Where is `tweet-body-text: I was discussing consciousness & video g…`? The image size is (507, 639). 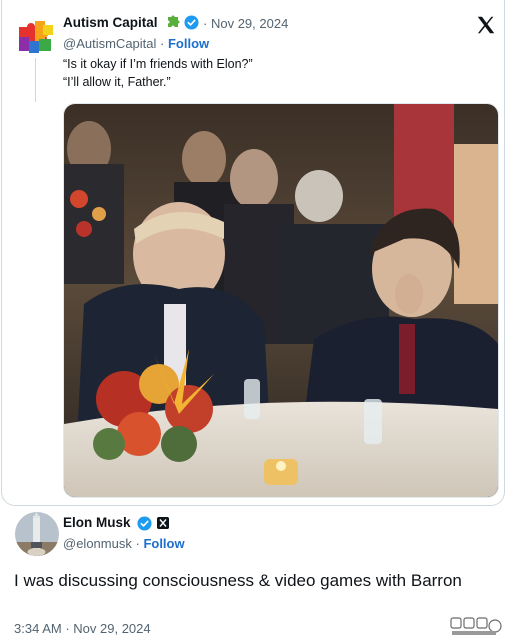 tweet-body-text: I was discussing consciousness & video g… is located at coordinates (238, 580).